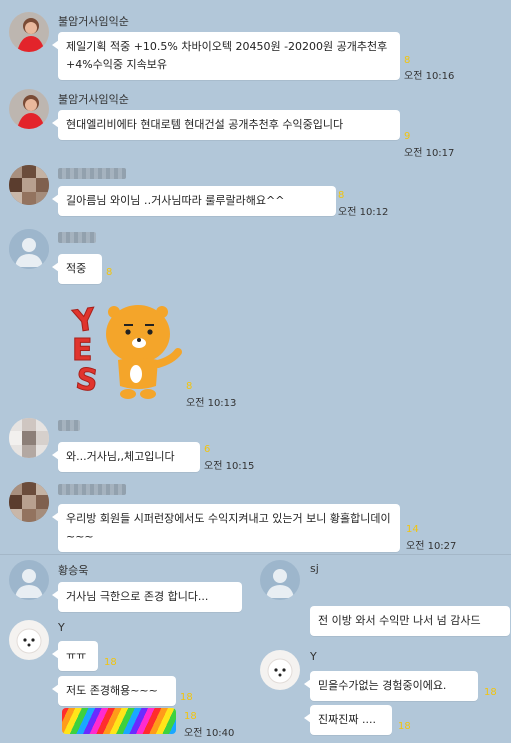 This screenshot has width=511, height=743. Describe the element at coordinates (431, 546) in the screenshot. I see `message-time: 오전 10:27` at that location.